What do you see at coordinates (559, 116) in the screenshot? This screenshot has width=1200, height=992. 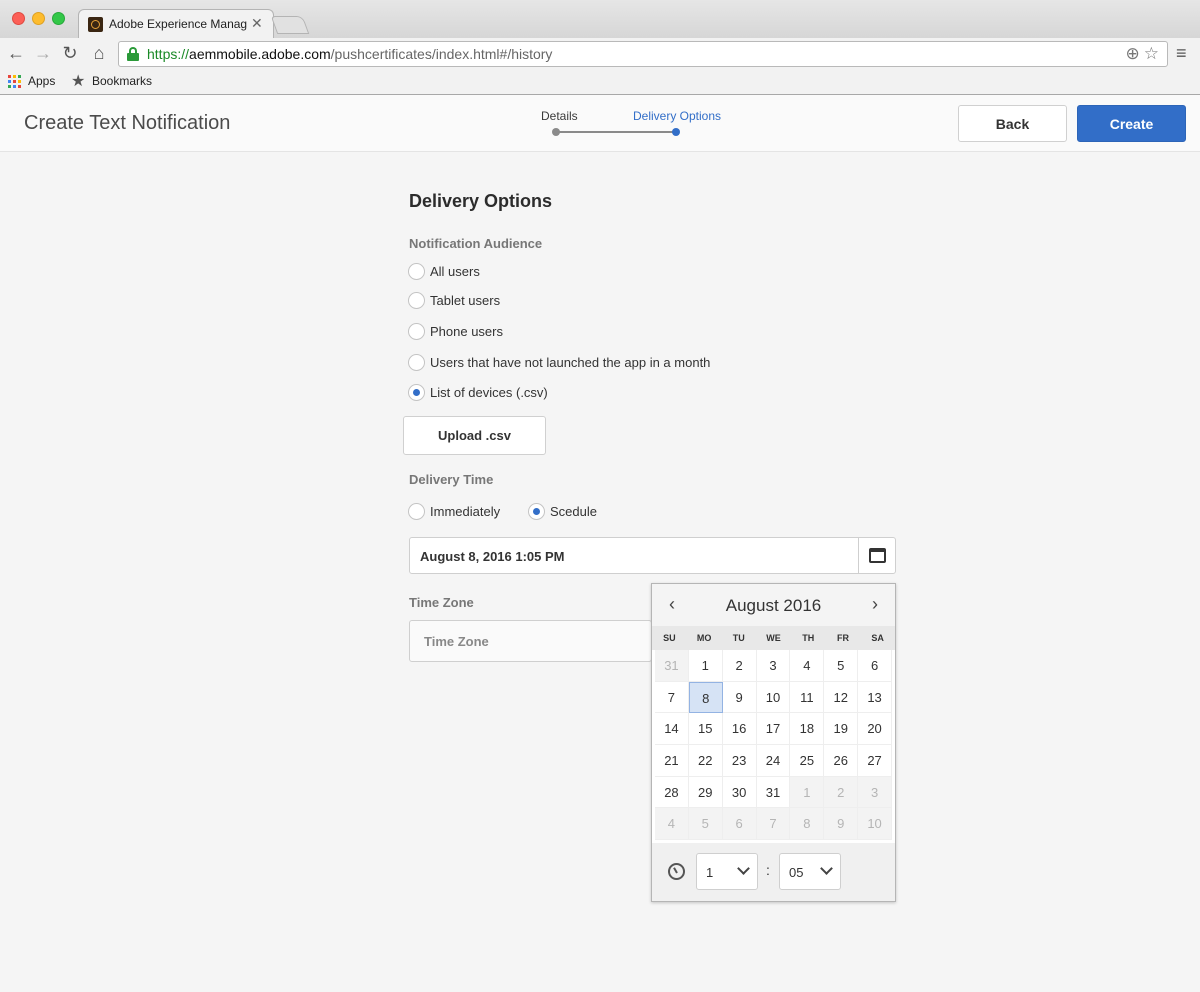 I see `step-details: Details` at bounding box center [559, 116].